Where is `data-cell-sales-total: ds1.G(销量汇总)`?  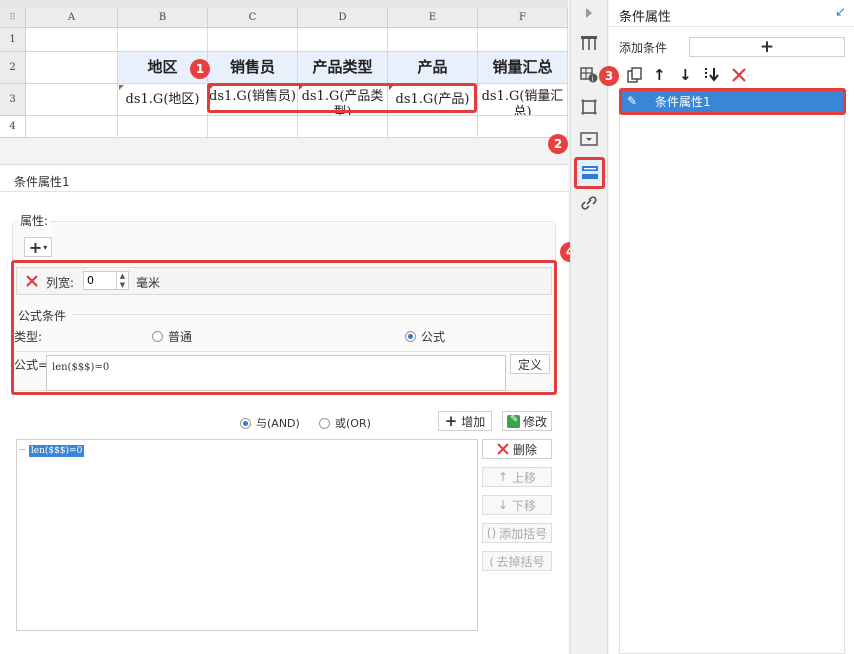
data-cell-sales-total: ds1.G(销量汇总) is located at coordinates (523, 100).